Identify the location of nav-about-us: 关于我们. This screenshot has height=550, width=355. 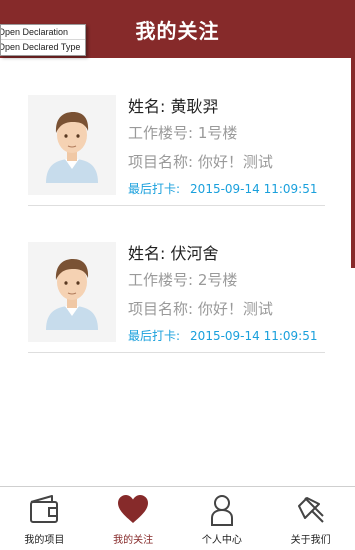
(310, 518).